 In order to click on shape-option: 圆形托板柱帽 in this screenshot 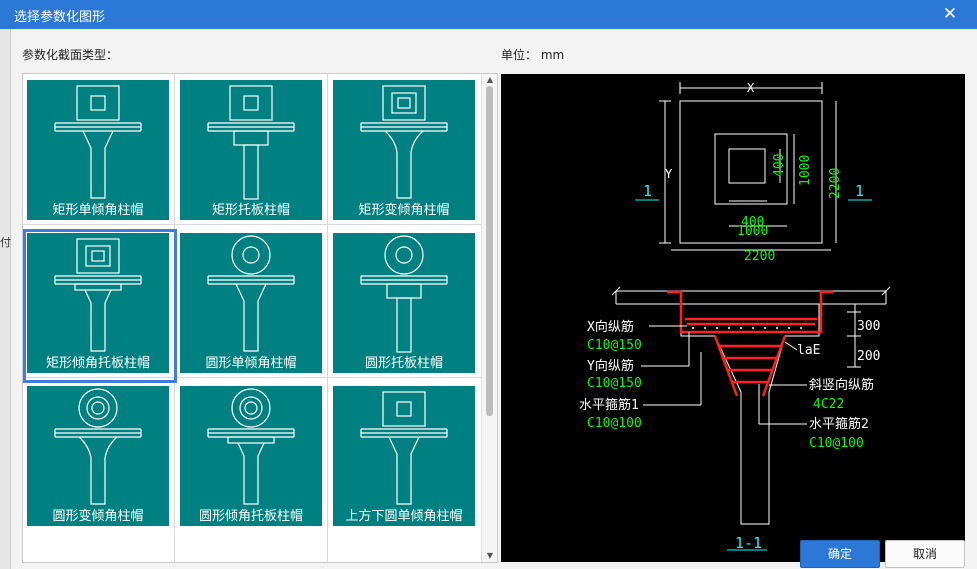, I will do `click(406, 306)`.